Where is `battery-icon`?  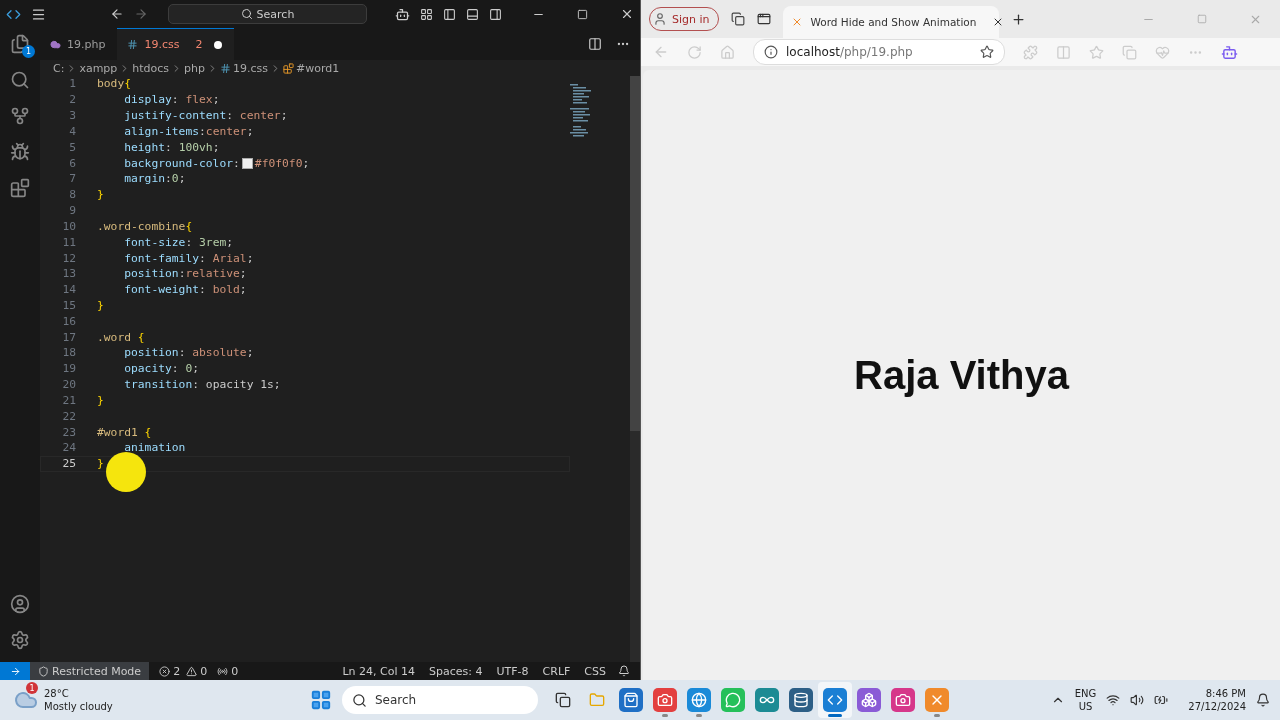 battery-icon is located at coordinates (1161, 700).